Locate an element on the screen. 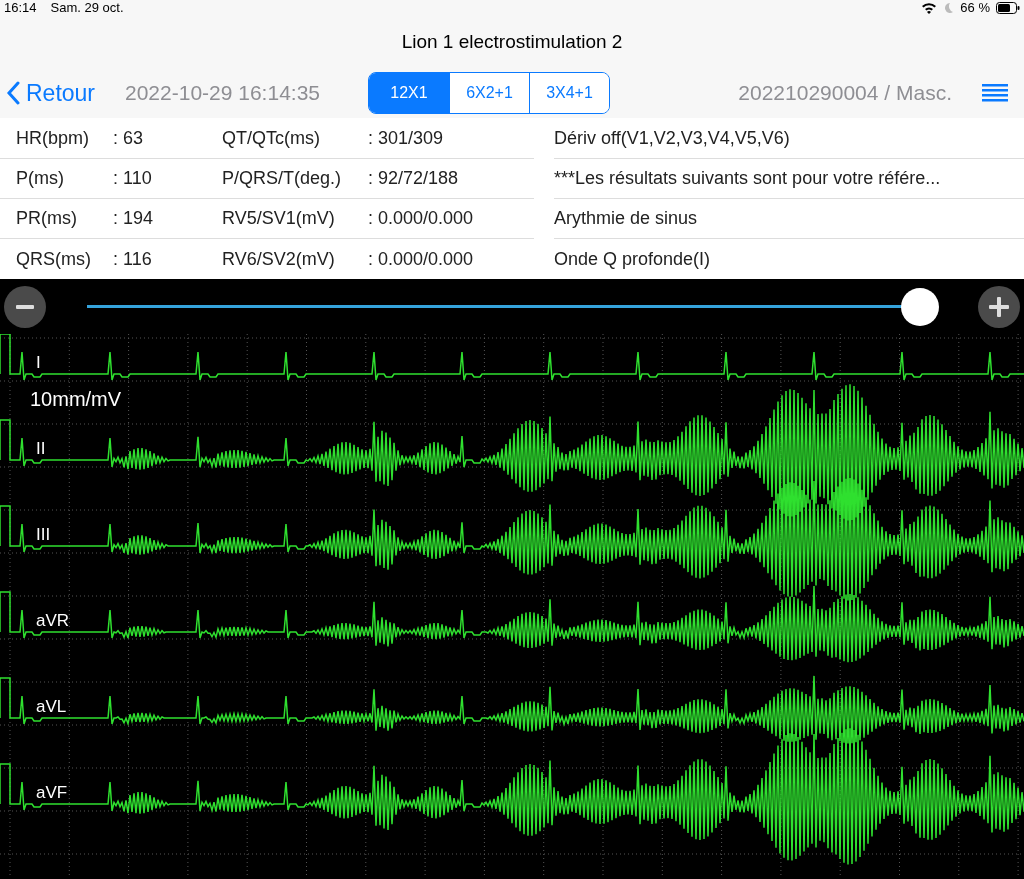 This screenshot has width=1024, height=879. back-link: Retour is located at coordinates (62, 93).